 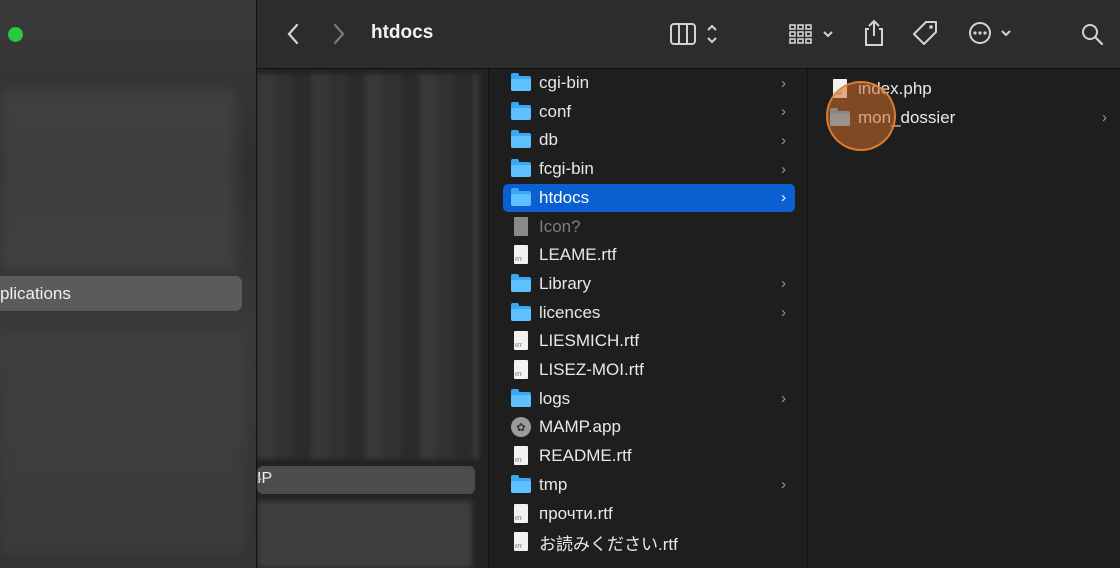 What do you see at coordinates (649, 399) in the screenshot?
I see `list-item: logs ›` at bounding box center [649, 399].